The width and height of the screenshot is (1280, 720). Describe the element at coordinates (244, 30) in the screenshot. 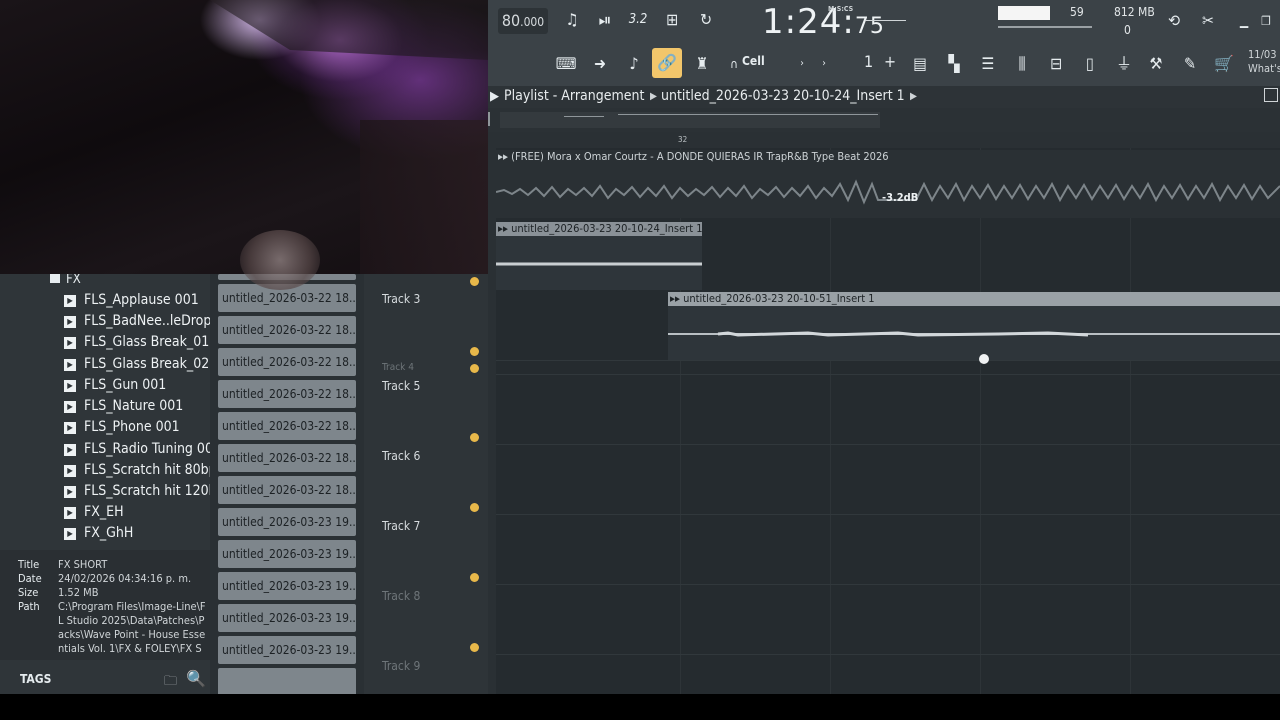

I see `webcam-ceiling` at that location.